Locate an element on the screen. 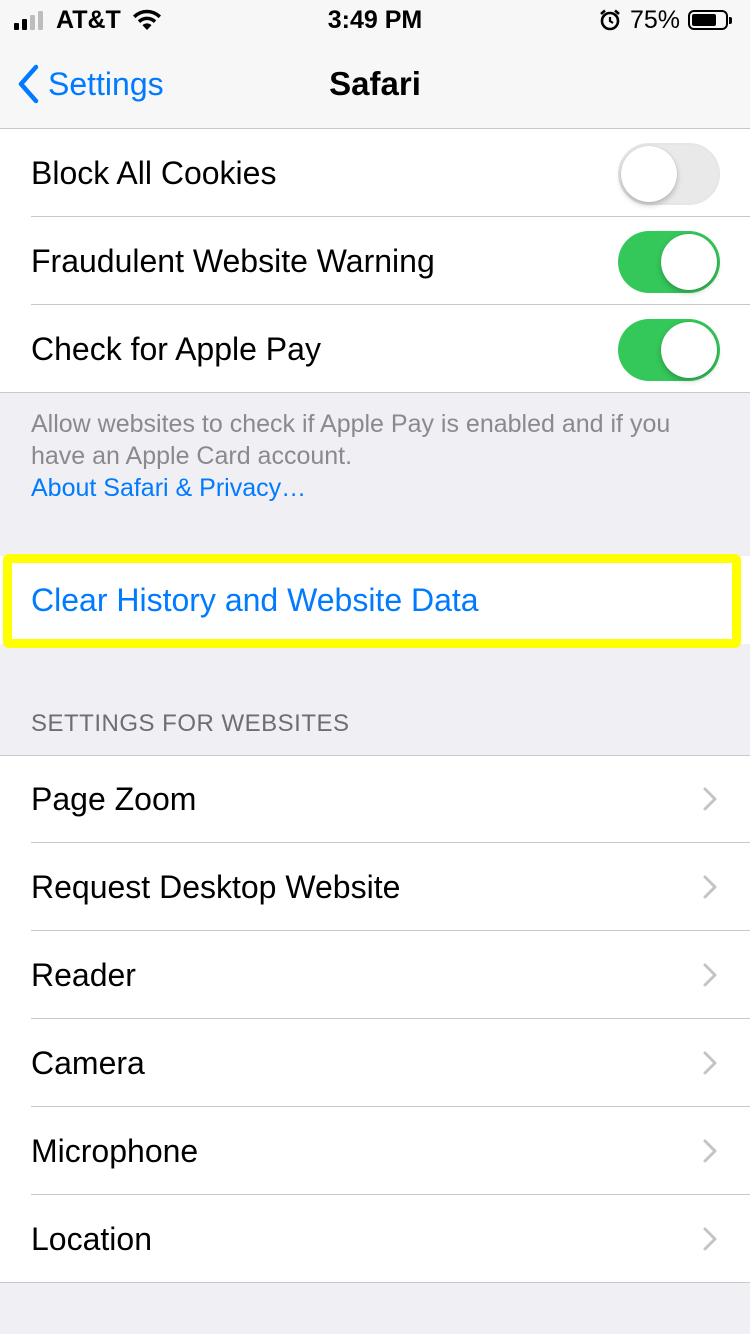 The width and height of the screenshot is (750, 1334). check-for-apple-pay-toggle is located at coordinates (669, 350).